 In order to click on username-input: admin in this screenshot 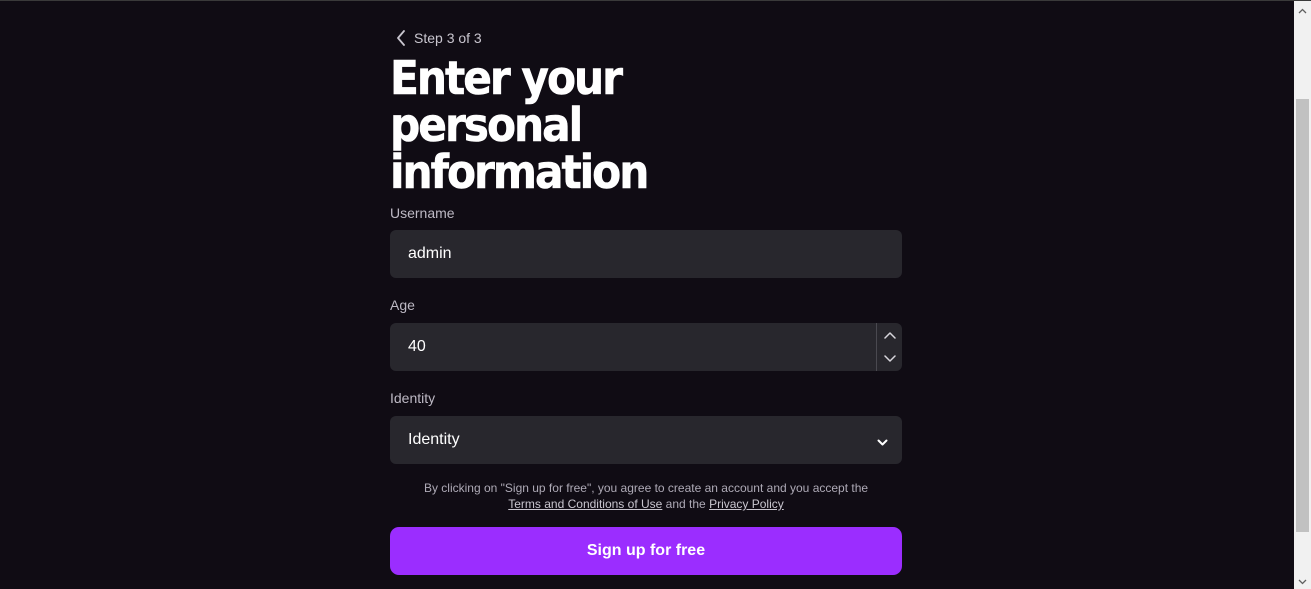, I will do `click(646, 254)`.